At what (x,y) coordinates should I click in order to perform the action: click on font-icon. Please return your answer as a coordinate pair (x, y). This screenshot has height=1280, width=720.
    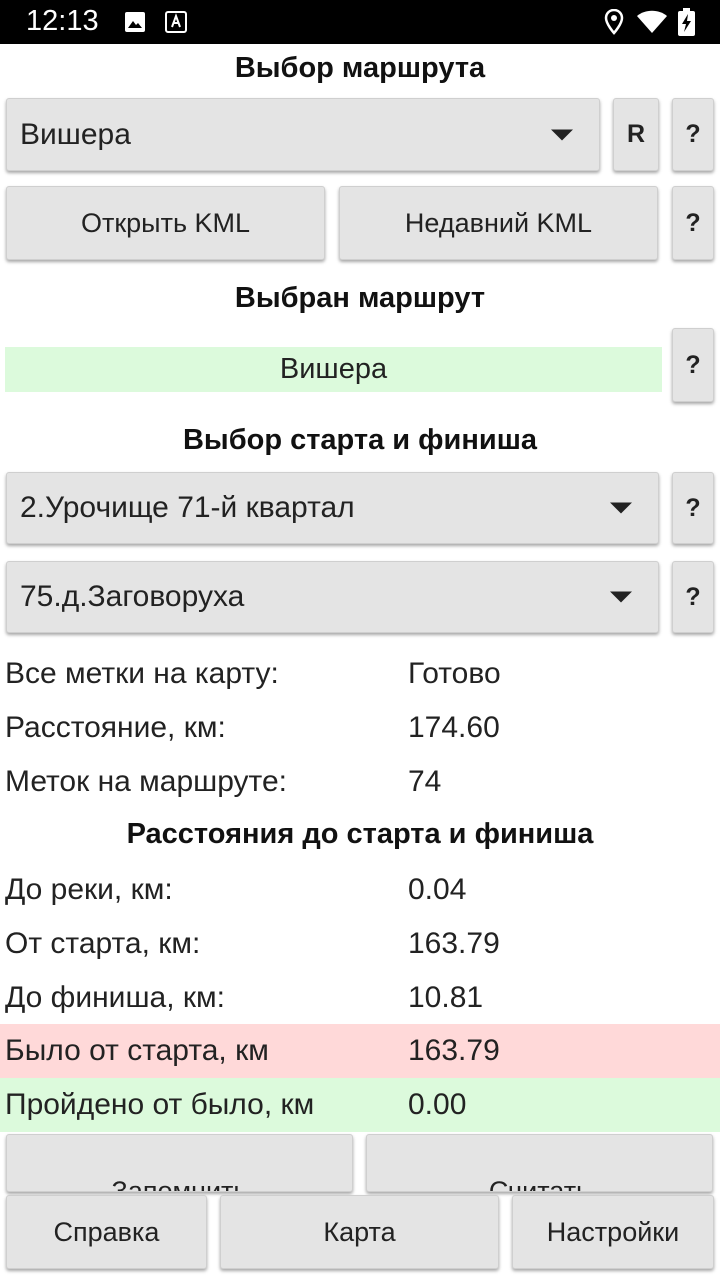
    Looking at the image, I should click on (176, 22).